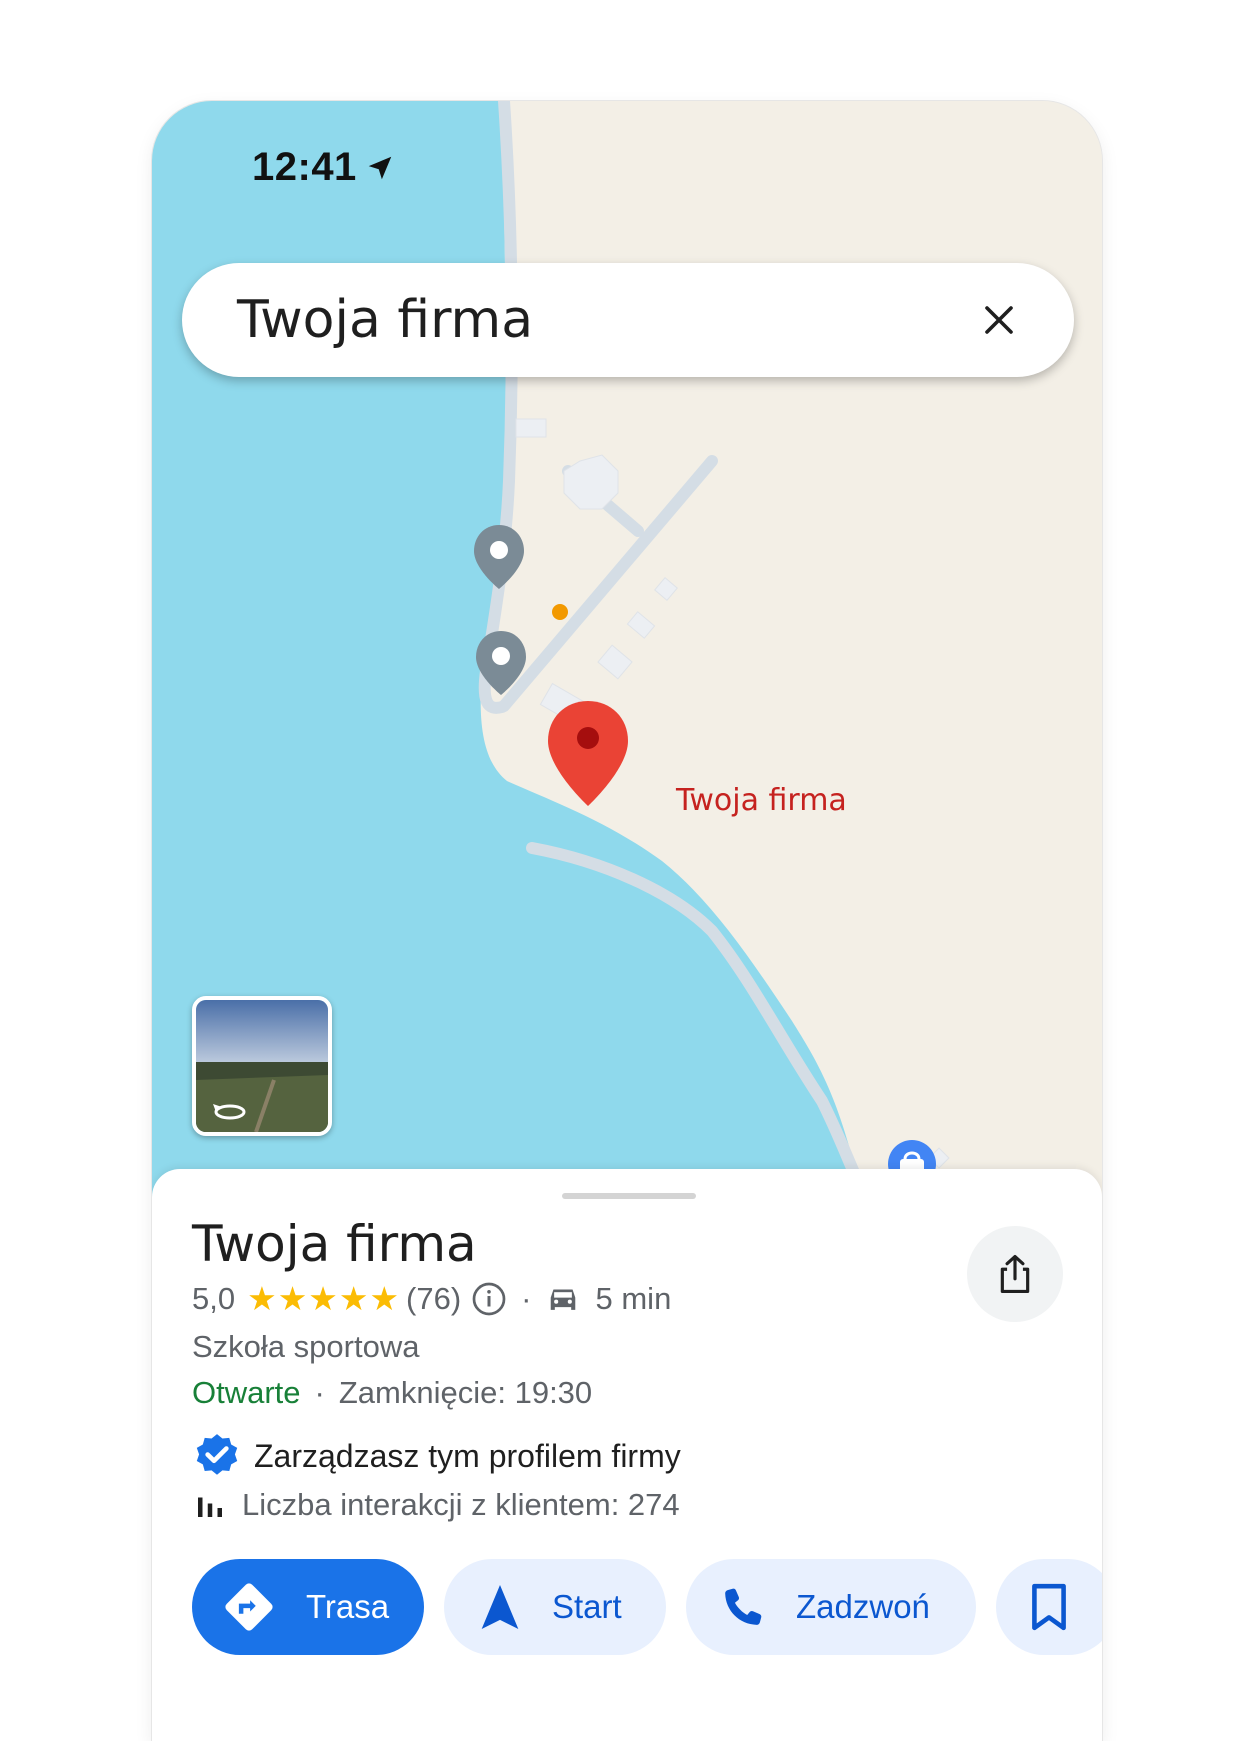 Image resolution: width=1260 pixels, height=1741 pixels. I want to click on close-button, so click(999, 320).